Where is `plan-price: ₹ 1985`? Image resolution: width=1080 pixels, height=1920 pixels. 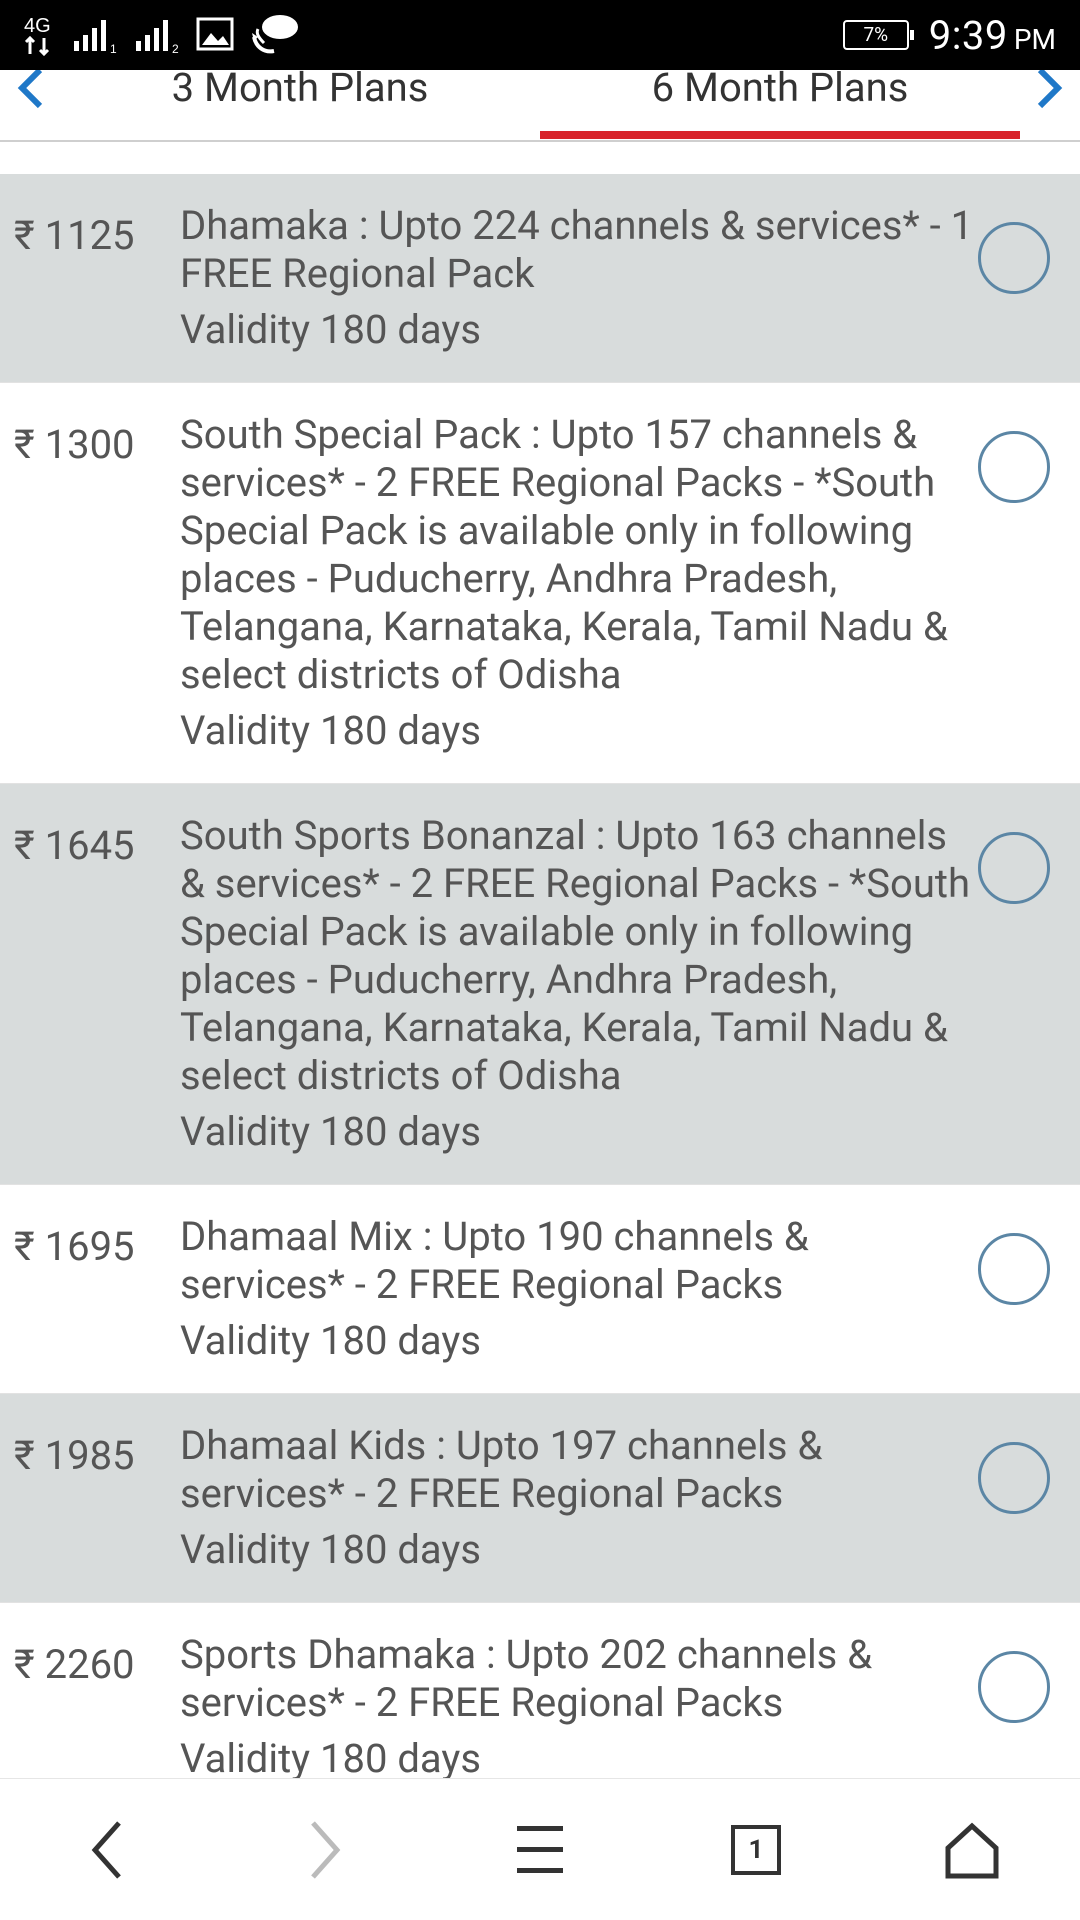
plan-price: ₹ 1985 is located at coordinates (74, 1455).